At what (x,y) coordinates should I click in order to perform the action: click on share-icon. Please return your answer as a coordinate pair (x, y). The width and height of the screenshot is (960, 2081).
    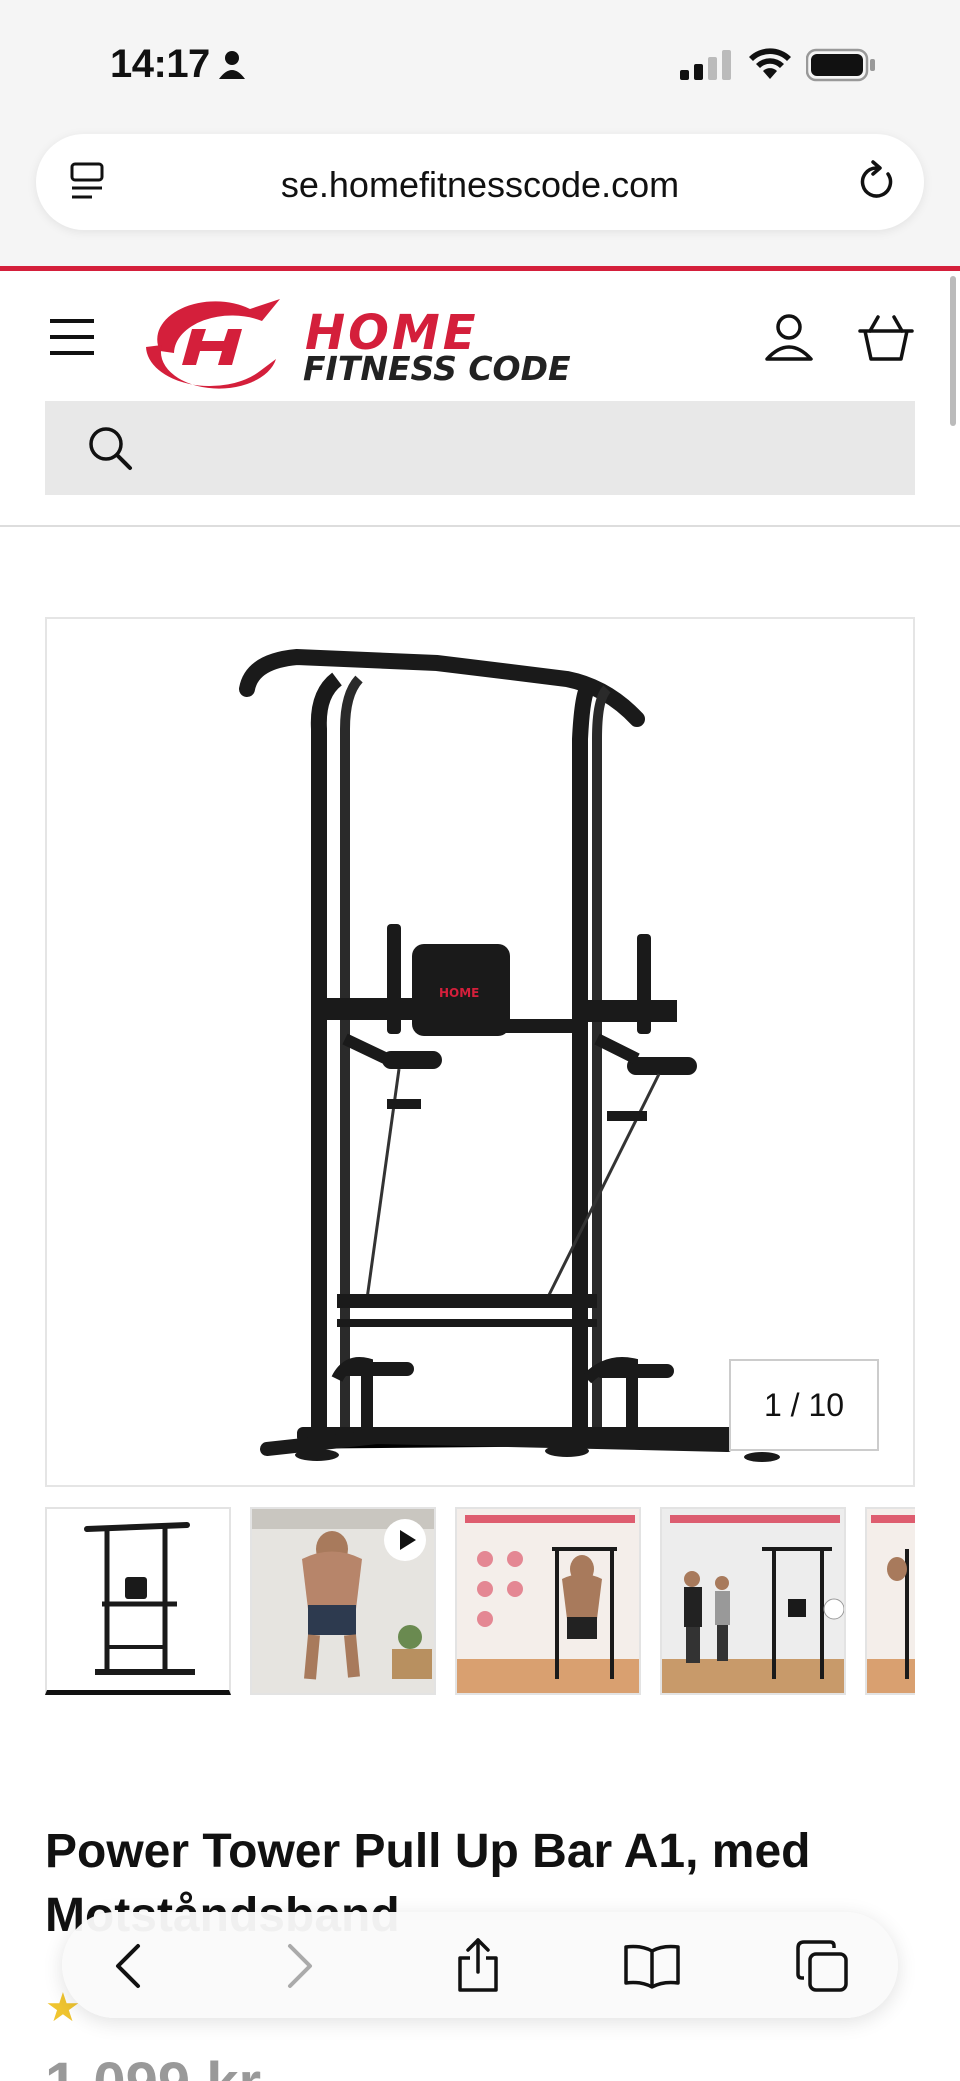
    Looking at the image, I should click on (478, 1965).